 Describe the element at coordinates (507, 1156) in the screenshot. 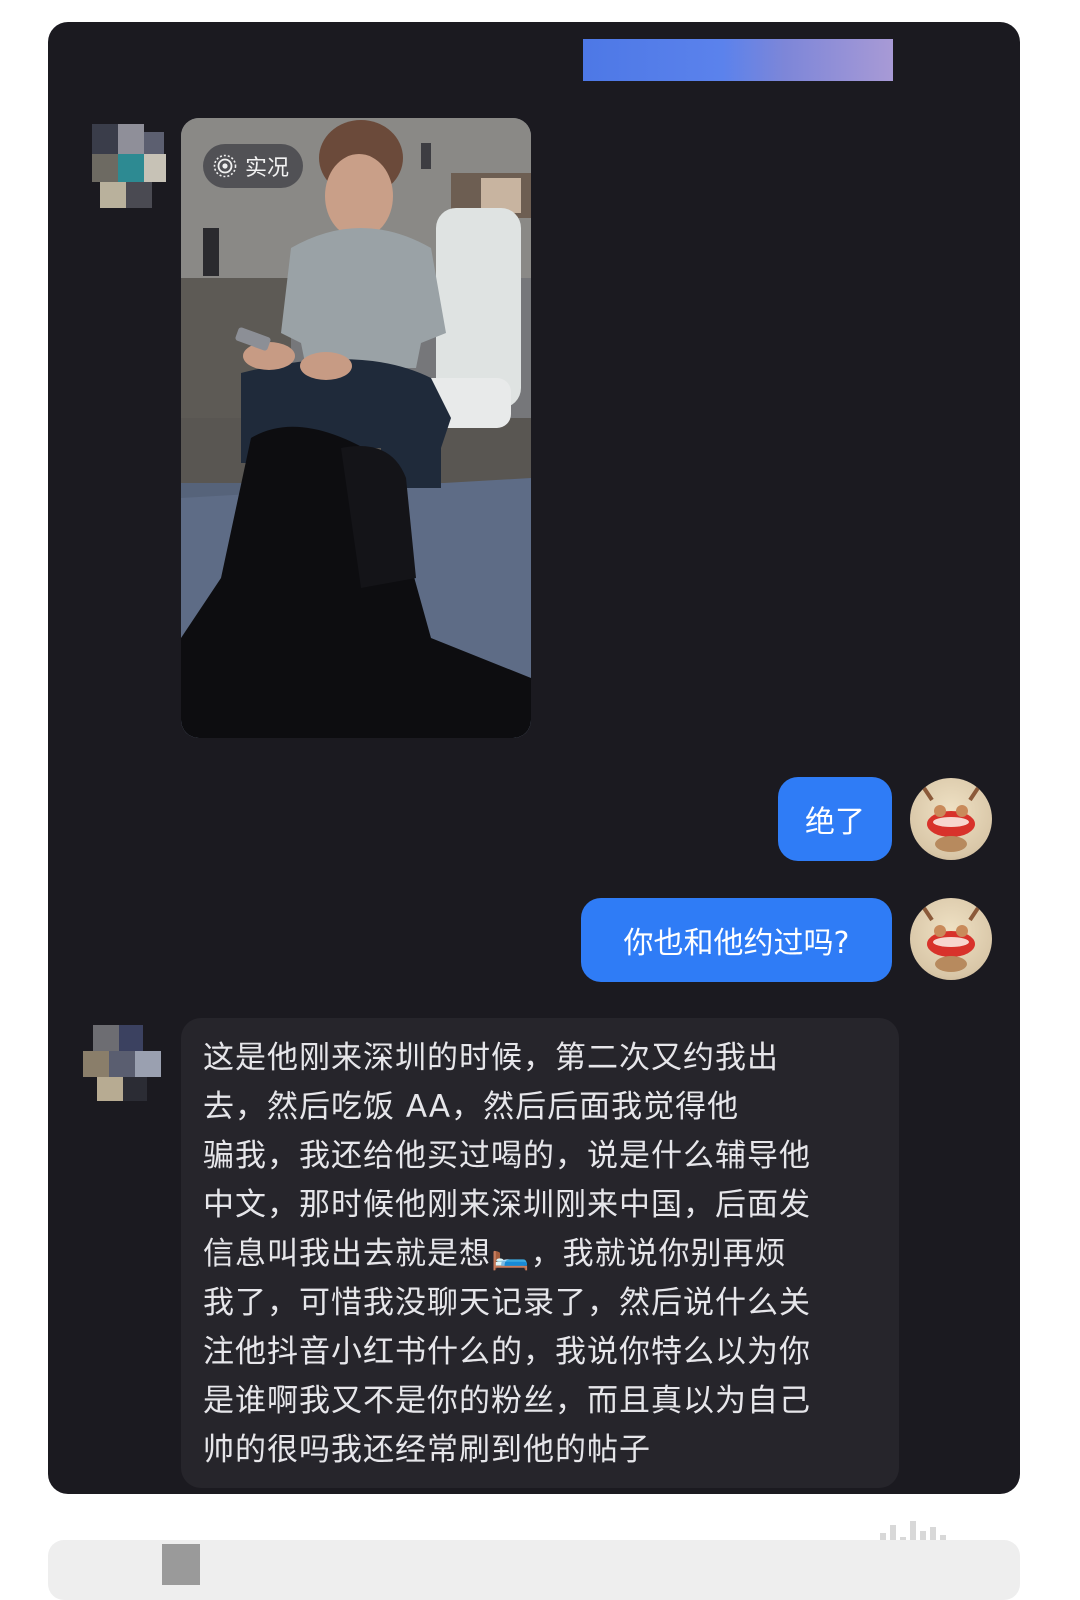

I see `message-line: 骗我，我还给他买过喝的，说是什么辅导他` at that location.